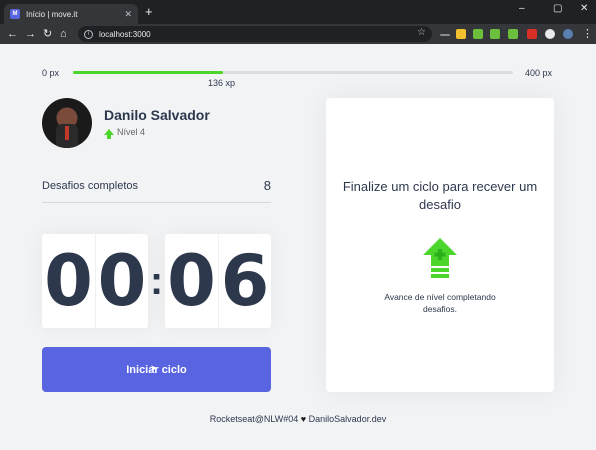 The width and height of the screenshot is (596, 450). I want to click on footer: Rocketseat@NLW#04 ♥ DaniloSalvador.dev, so click(298, 419).